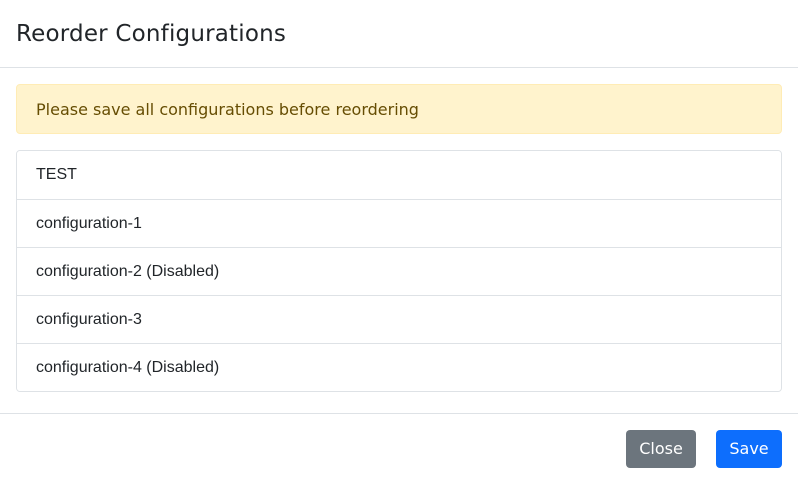 This screenshot has width=798, height=483. Describe the element at coordinates (128, 271) in the screenshot. I see `configuration-label: configuration-2 (Disabled)` at that location.